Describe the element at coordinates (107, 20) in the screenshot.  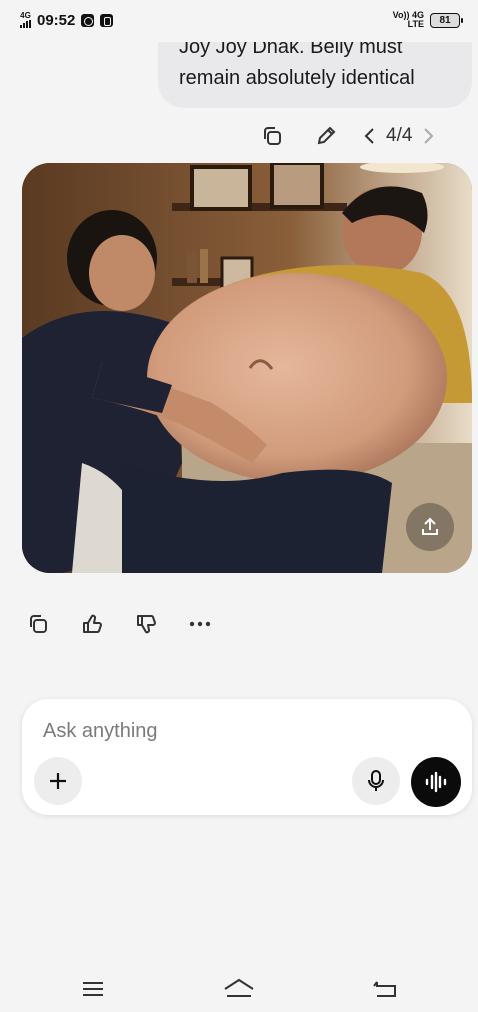
I see `notification-recorder-icon` at that location.